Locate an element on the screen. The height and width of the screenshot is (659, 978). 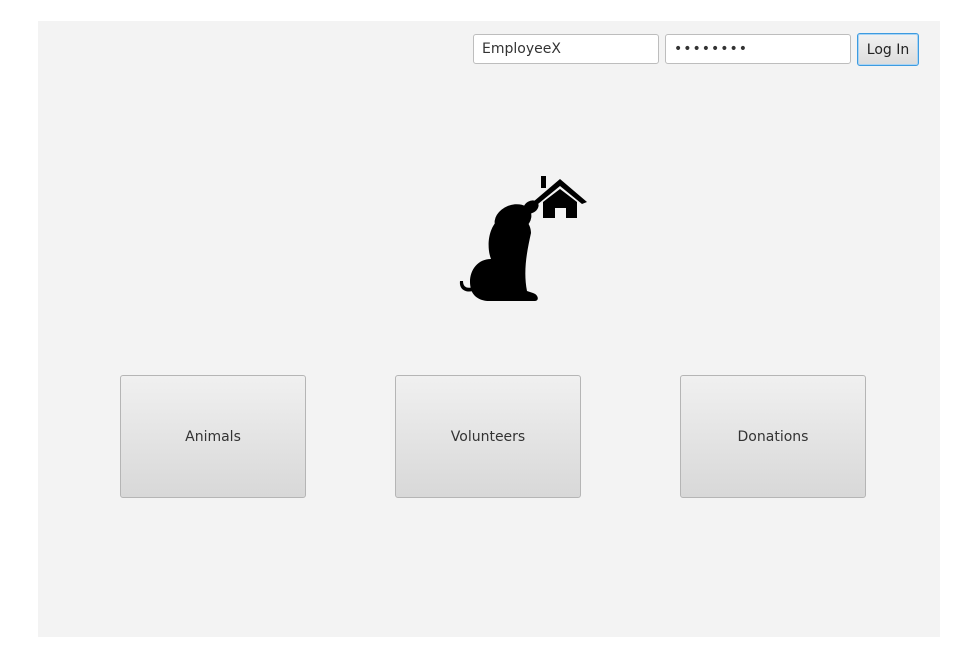
password-field is located at coordinates (758, 49).